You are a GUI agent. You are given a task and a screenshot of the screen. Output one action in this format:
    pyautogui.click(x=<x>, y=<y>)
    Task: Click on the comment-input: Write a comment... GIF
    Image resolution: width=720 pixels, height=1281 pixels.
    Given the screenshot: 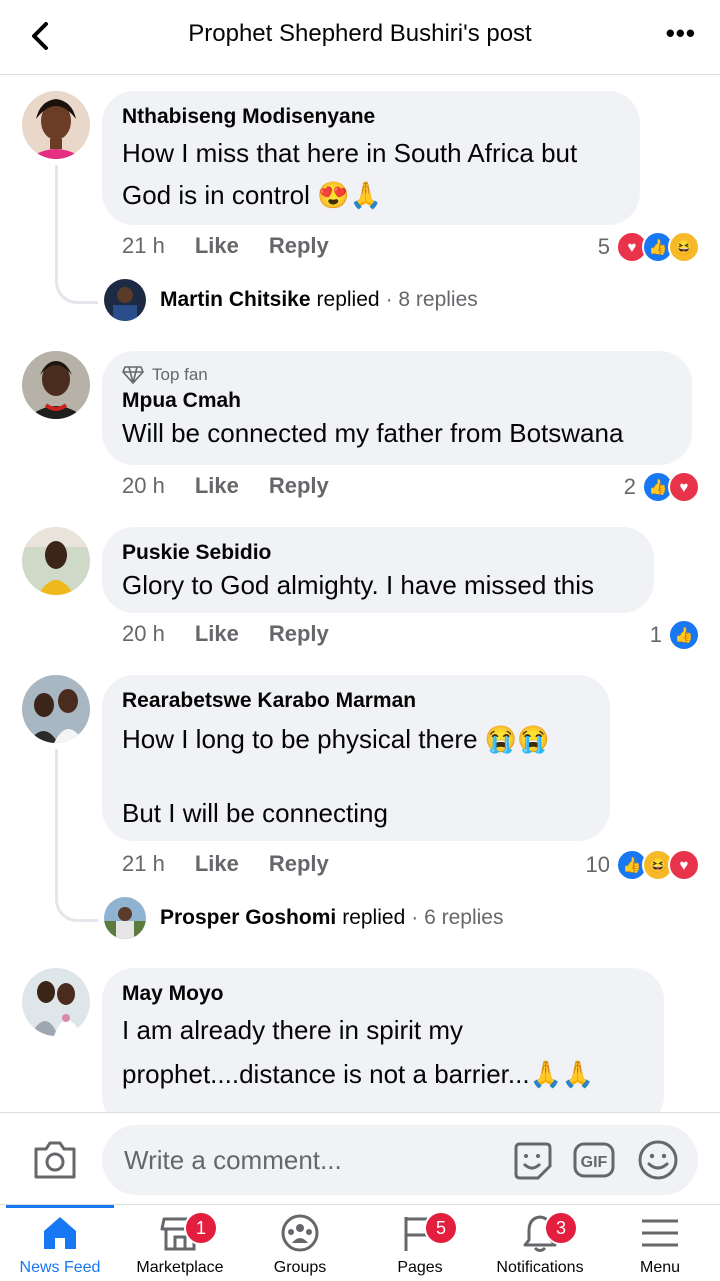 What is the action you would take?
    pyautogui.click(x=400, y=1160)
    